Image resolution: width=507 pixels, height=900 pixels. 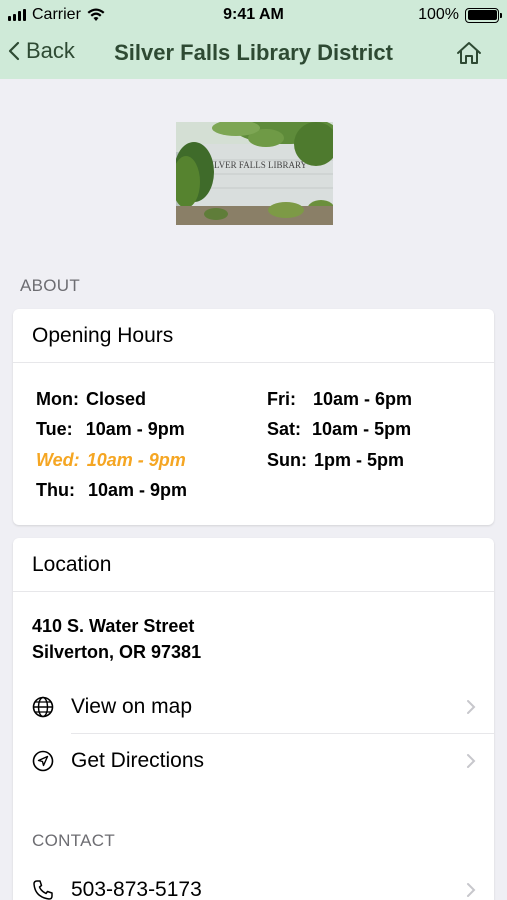 I want to click on hours-day: Sat:, so click(x=284, y=429).